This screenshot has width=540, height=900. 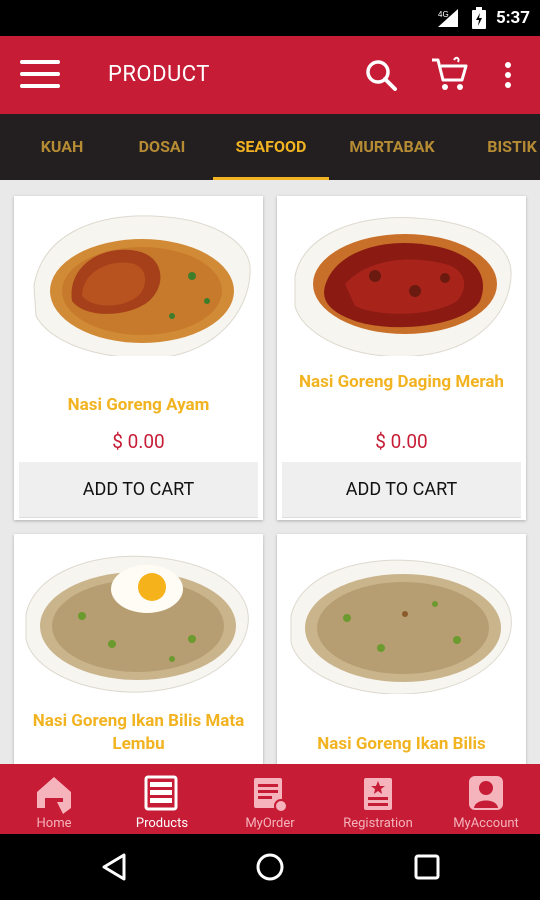 I want to click on more-options-icon, so click(x=508, y=75).